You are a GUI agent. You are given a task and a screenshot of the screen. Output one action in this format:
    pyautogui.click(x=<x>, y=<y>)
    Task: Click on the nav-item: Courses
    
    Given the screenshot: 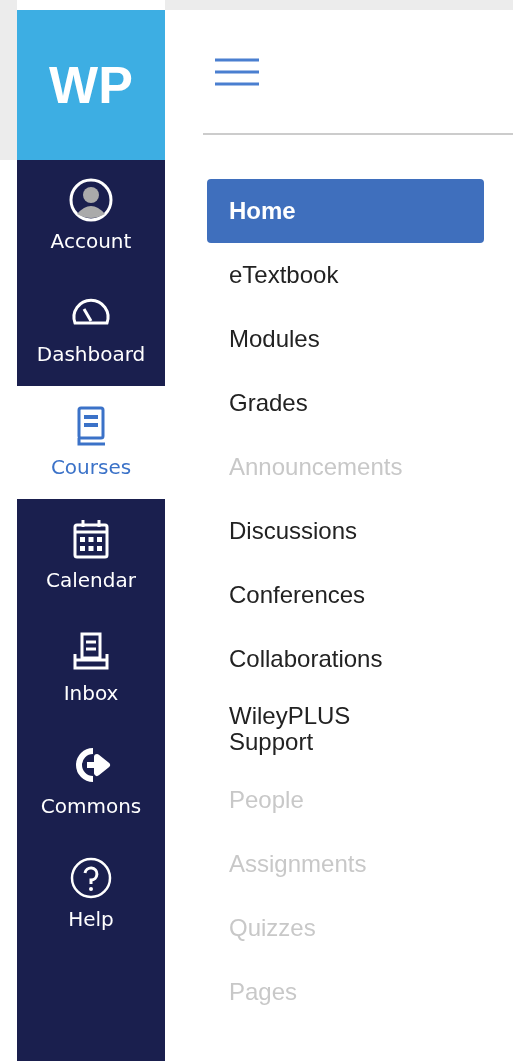 What is the action you would take?
    pyautogui.click(x=91, y=442)
    